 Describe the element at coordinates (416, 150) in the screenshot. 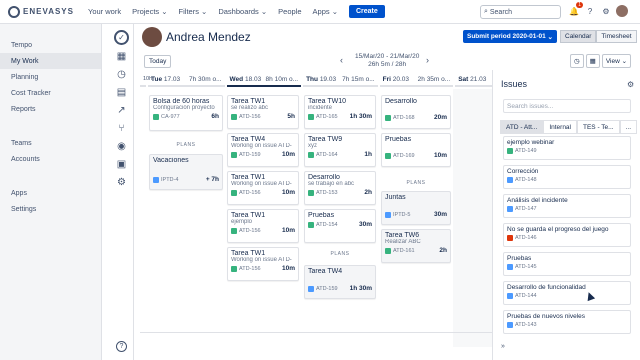

I see `worklog-card: Pruebas ATD-169 10m` at that location.